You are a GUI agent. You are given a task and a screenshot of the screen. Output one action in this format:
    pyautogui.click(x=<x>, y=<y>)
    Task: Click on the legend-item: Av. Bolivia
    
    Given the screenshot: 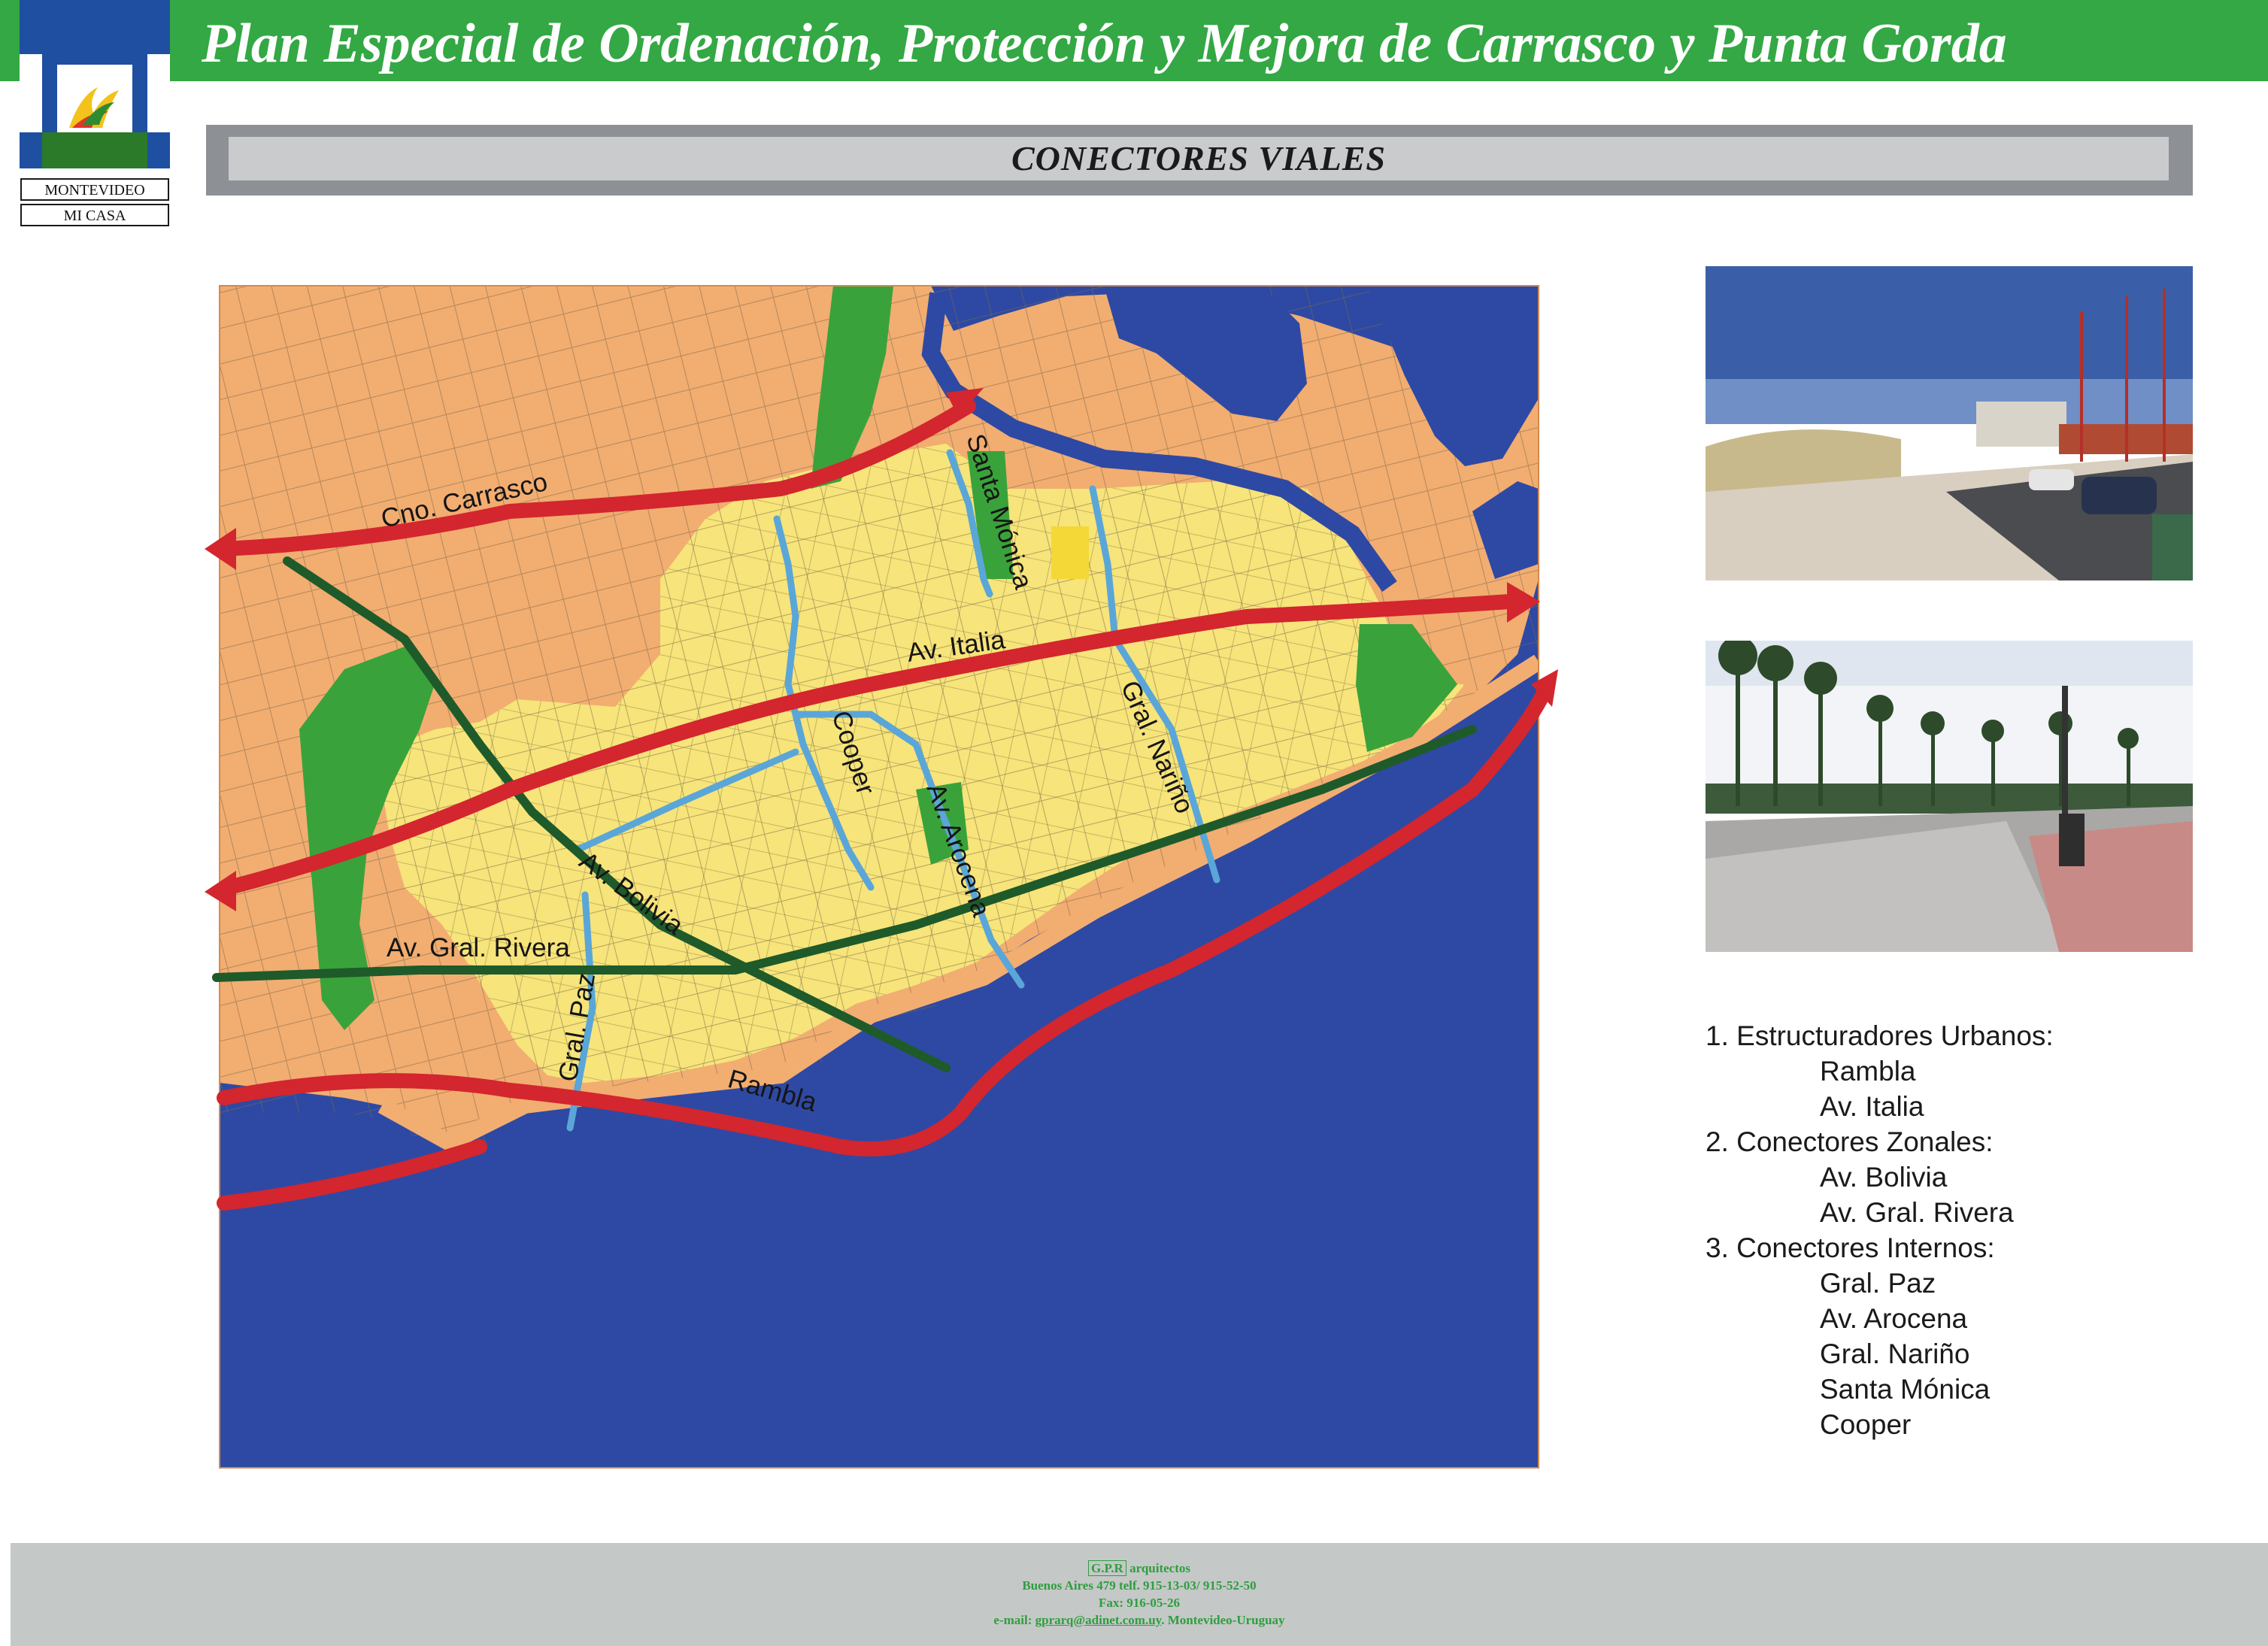 What is the action you would take?
    pyautogui.click(x=1884, y=1177)
    